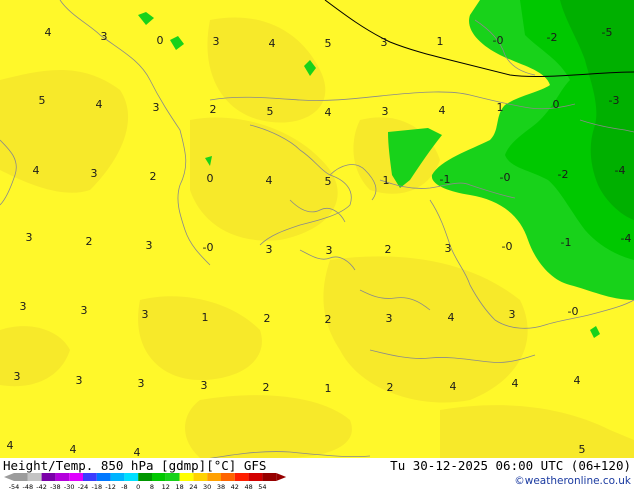 The image size is (634, 490). Describe the element at coordinates (138, 486) in the screenshot. I see `scale-label: 0` at that location.